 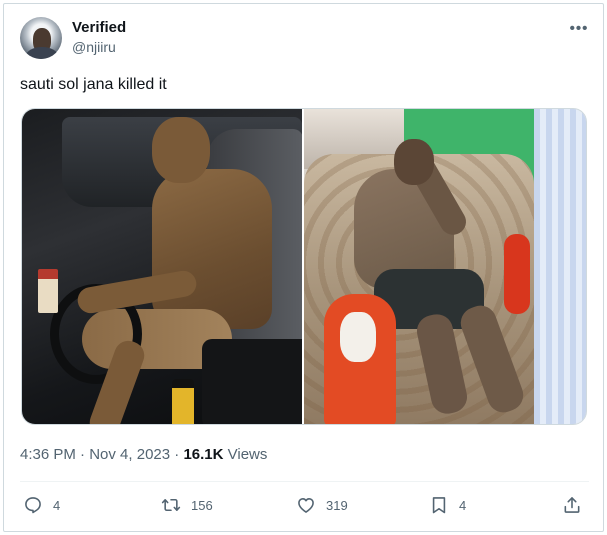 I want to click on views-count: 16.1K, so click(x=203, y=454).